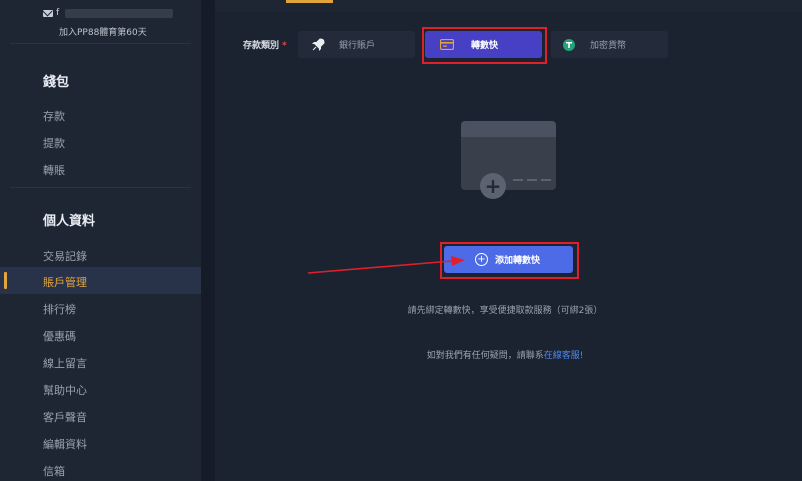 Image resolution: width=802 pixels, height=481 pixels. I want to click on option-bank-label: 銀行賬戶, so click(357, 46).